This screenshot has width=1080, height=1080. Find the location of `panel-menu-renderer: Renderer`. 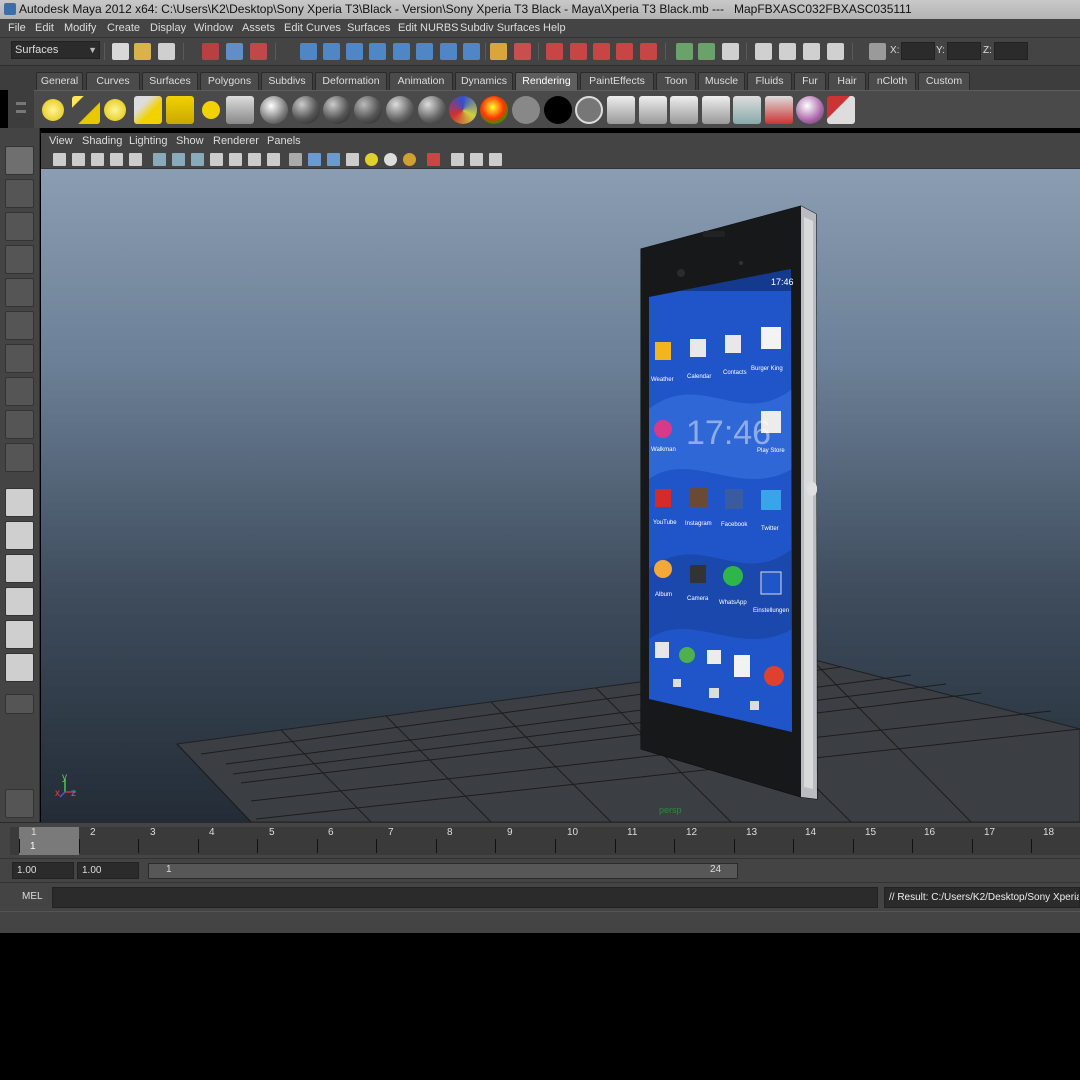

panel-menu-renderer: Renderer is located at coordinates (236, 141).